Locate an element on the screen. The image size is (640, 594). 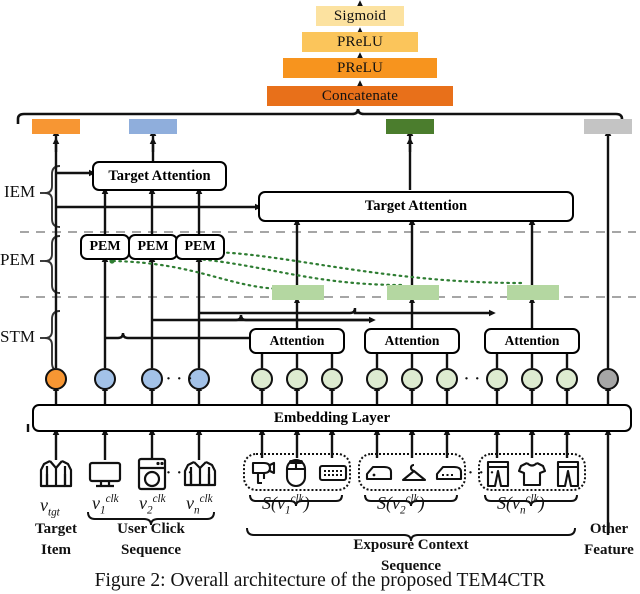
sigmoid-layer: Sigmoid is located at coordinates (360, 16).